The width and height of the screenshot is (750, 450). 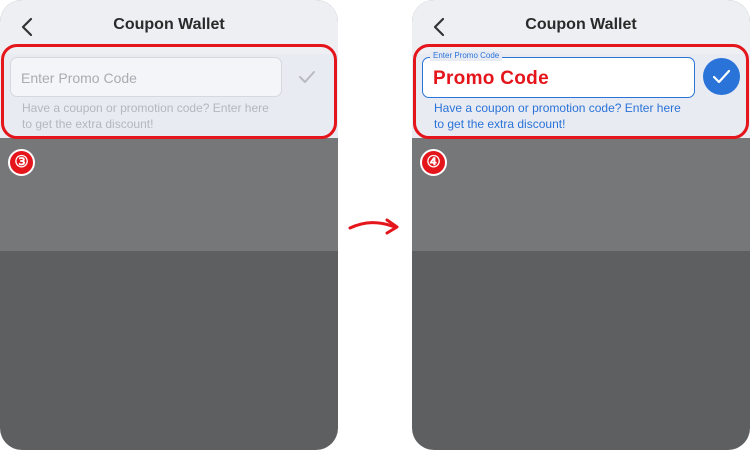 I want to click on step-badge: ③, so click(x=21, y=162).